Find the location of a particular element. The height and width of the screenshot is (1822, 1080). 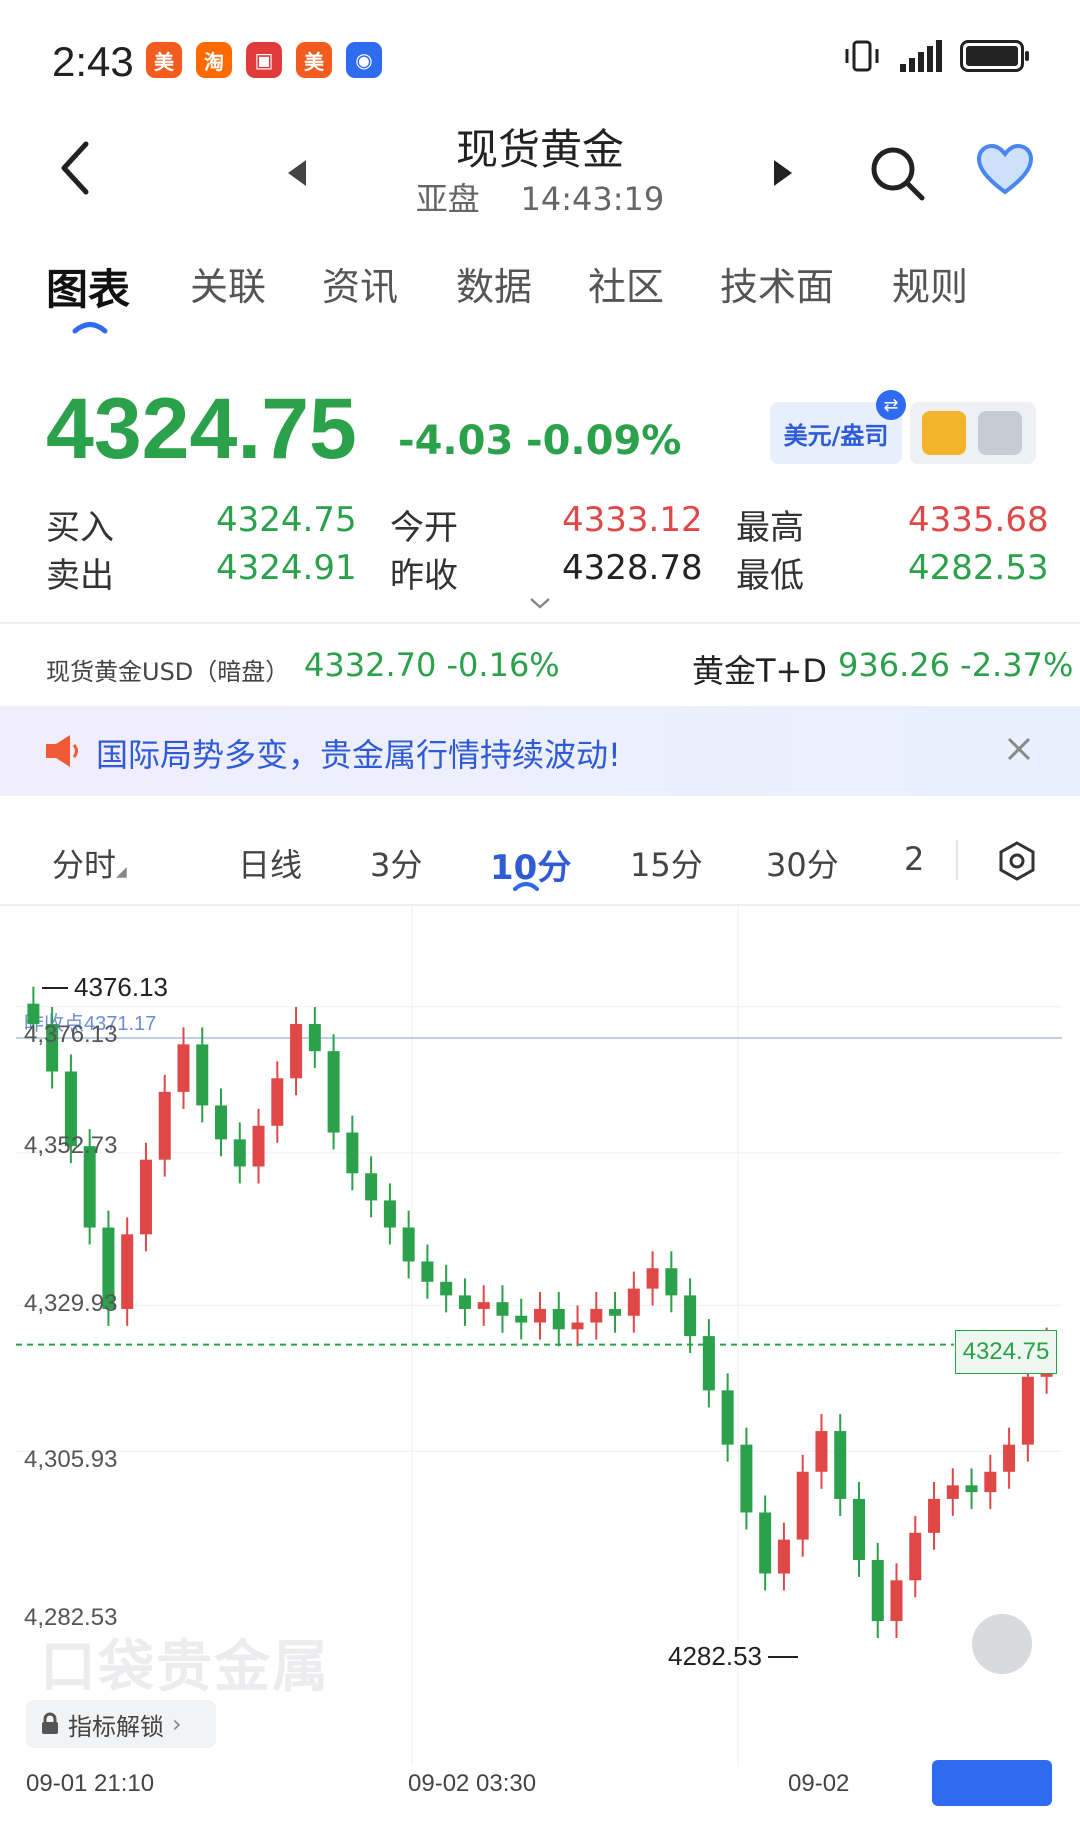

period-daily: 日线 is located at coordinates (270, 863).